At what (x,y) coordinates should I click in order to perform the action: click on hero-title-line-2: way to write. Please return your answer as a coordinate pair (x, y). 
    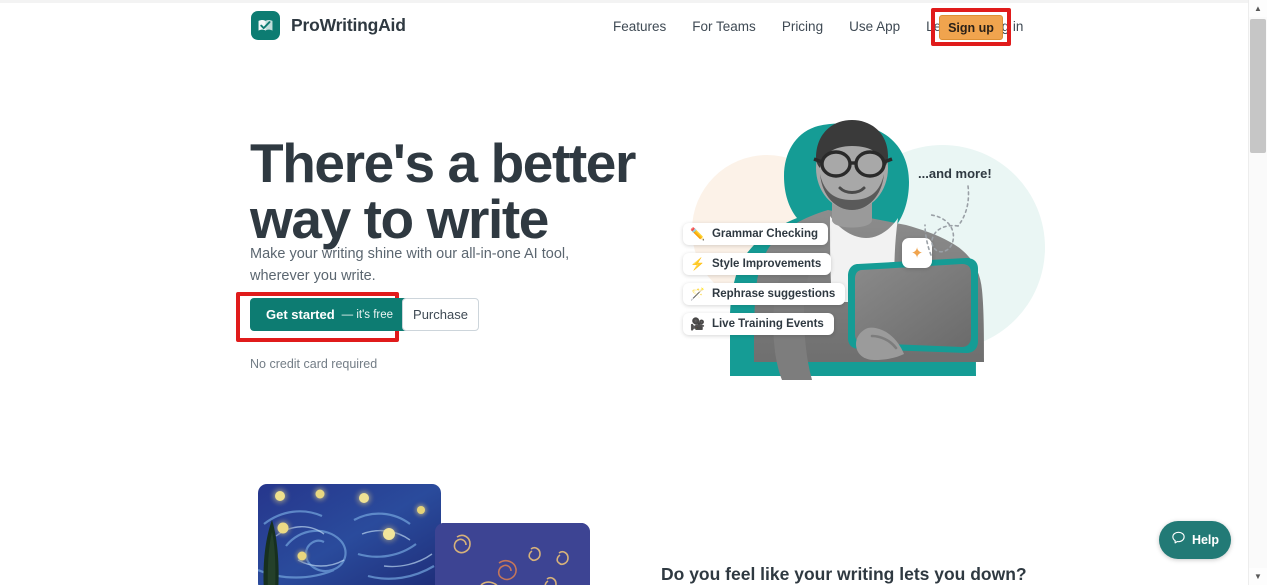
    Looking at the image, I should click on (399, 218).